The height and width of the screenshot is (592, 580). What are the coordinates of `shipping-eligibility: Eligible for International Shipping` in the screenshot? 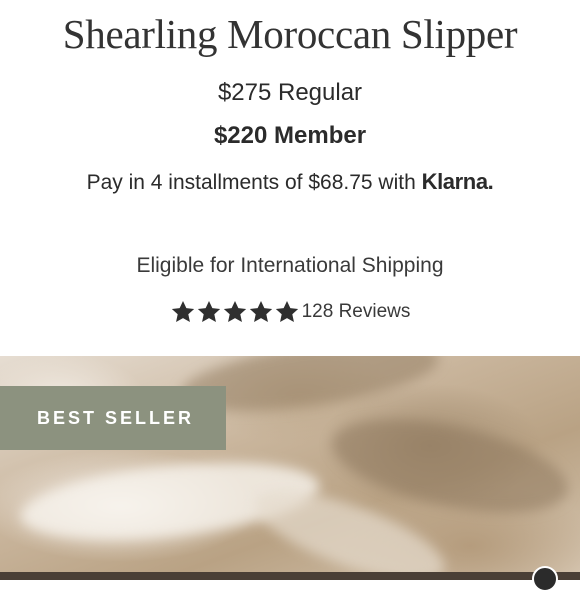 It's located at (290, 265).